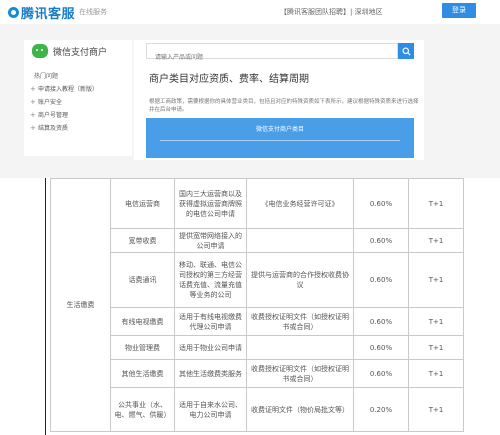 Image resolution: width=500 pixels, height=435 pixels. What do you see at coordinates (142, 409) in the screenshot?
I see `table-cell-category: 公共事业（水、电、燃气、供暖）` at bounding box center [142, 409].